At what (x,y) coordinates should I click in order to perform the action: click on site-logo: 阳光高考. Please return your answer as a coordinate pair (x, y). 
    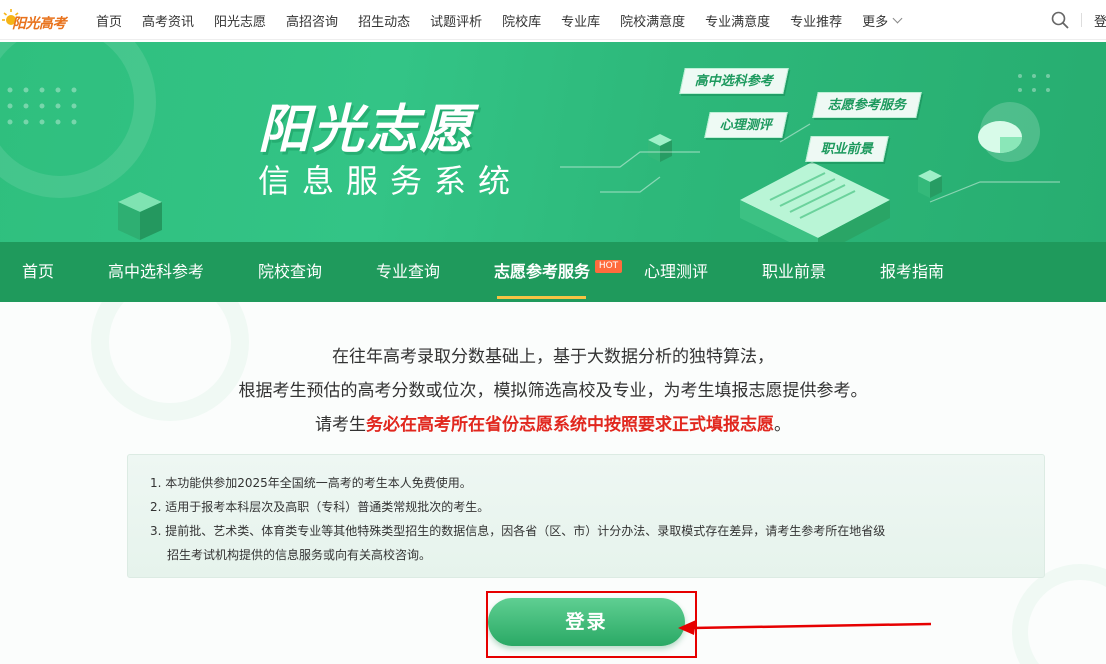
    Looking at the image, I should click on (39, 20).